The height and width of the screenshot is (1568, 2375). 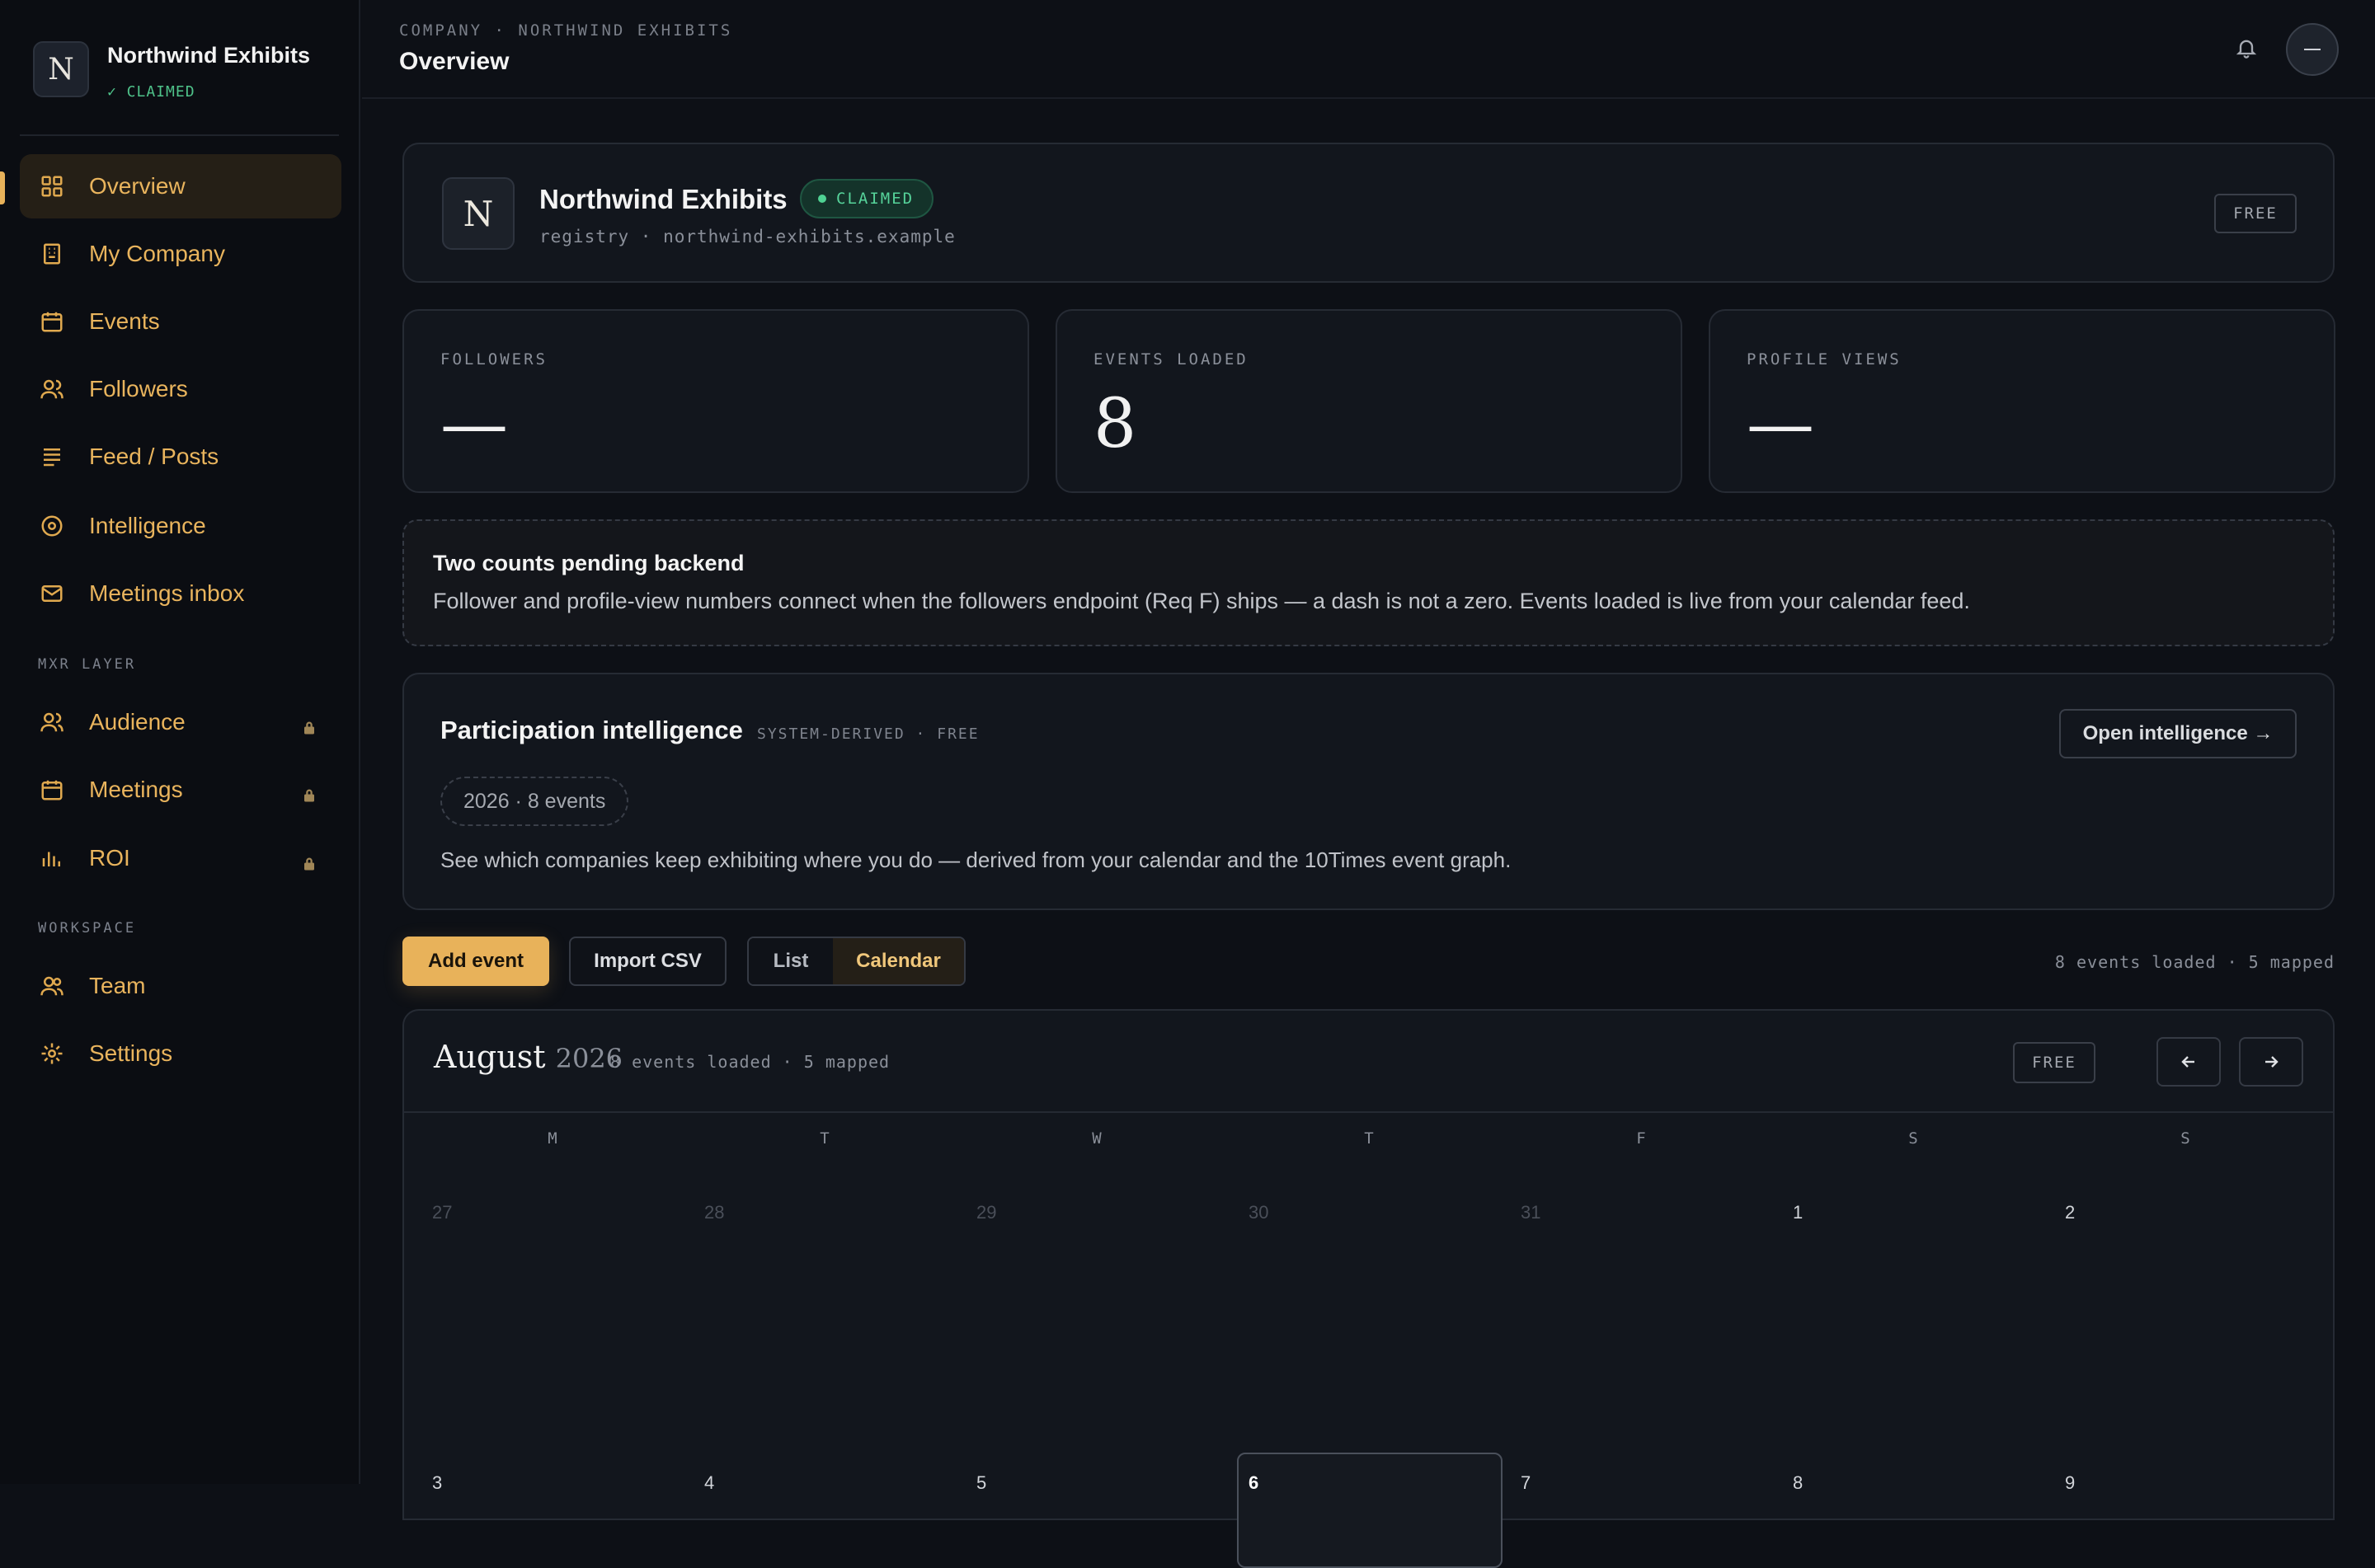 I want to click on stat-label: PROFILE VIEWS, so click(x=1825, y=359).